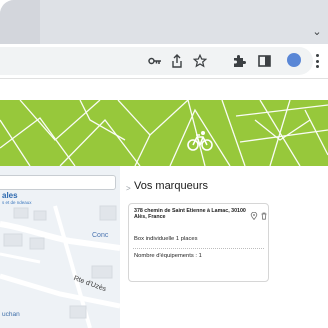 The height and width of the screenshot is (328, 328). What do you see at coordinates (264, 61) in the screenshot?
I see `side-panel-icon` at bounding box center [264, 61].